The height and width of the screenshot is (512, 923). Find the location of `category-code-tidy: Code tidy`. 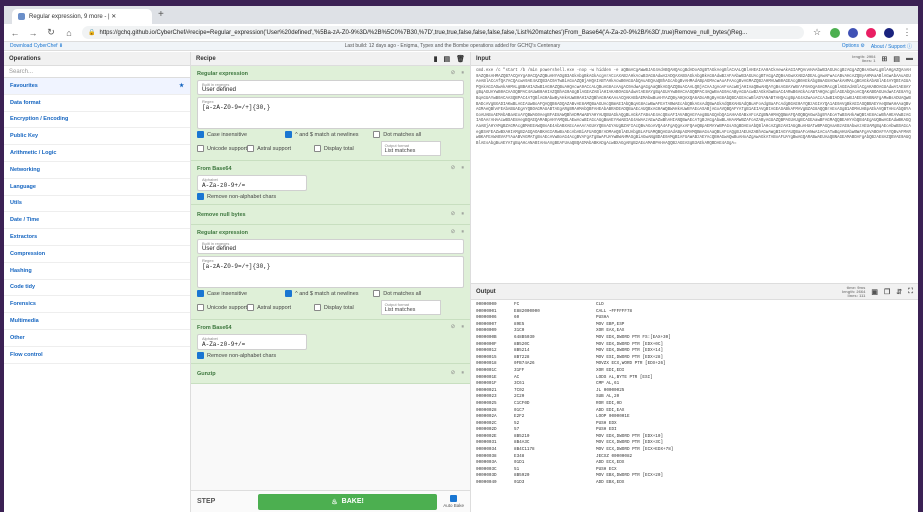

category-code-tidy: Code tidy is located at coordinates (97, 288).